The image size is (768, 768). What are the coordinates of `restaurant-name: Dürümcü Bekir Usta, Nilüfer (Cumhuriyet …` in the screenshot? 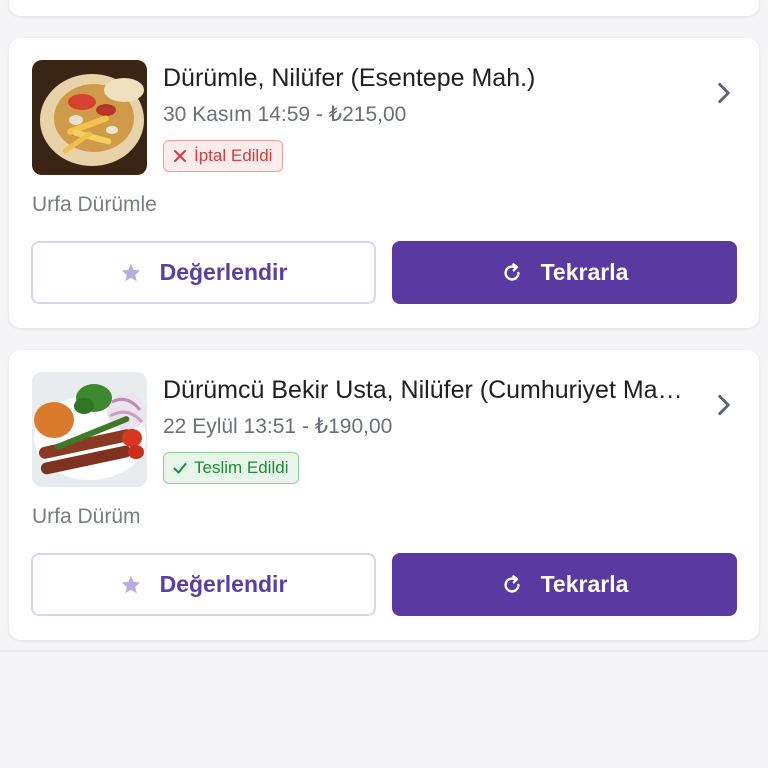 It's located at (423, 390).